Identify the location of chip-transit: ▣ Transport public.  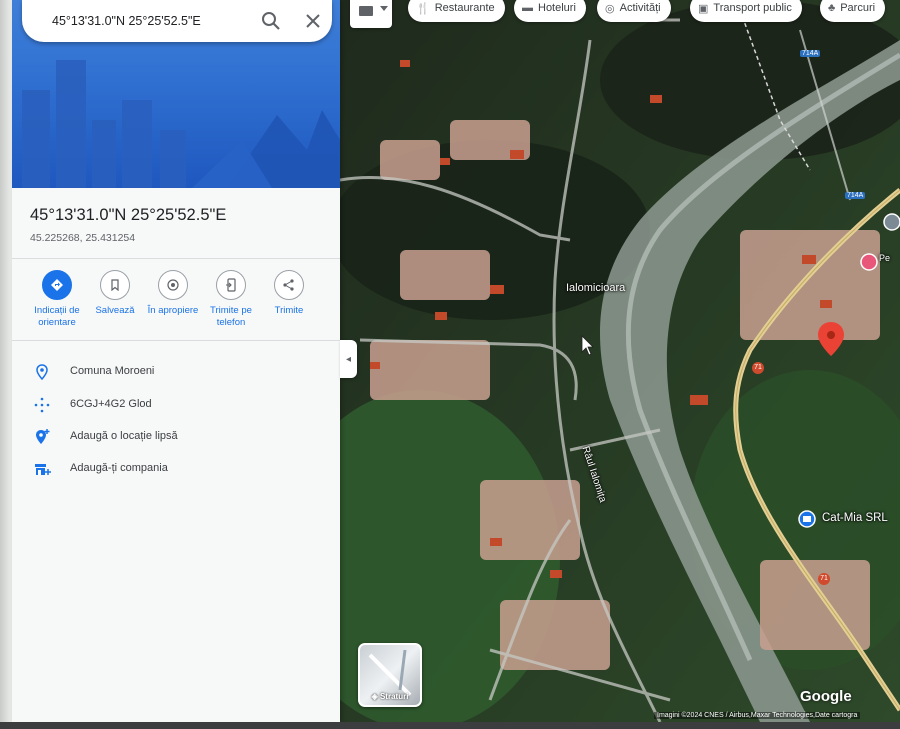
(746, 11).